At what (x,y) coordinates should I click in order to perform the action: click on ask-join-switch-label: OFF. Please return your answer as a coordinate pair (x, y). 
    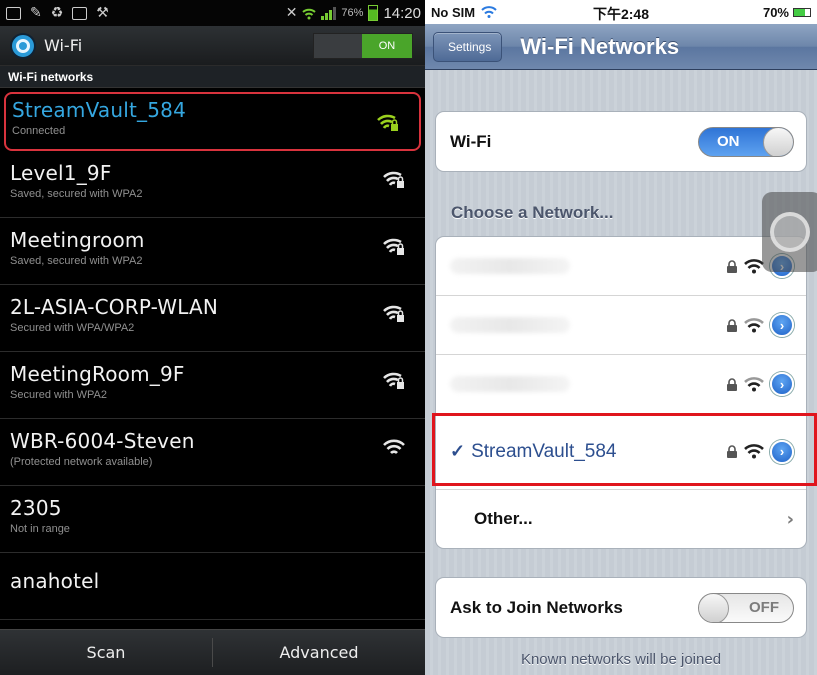
    Looking at the image, I should click on (764, 607).